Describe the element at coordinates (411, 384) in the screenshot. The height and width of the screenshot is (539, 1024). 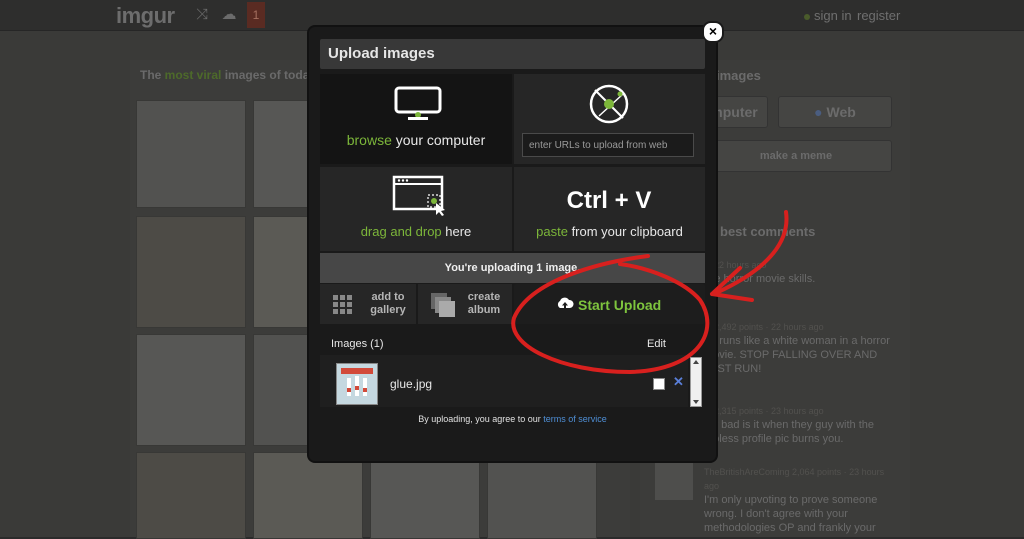
I see `file-name: glue.jpg` at that location.